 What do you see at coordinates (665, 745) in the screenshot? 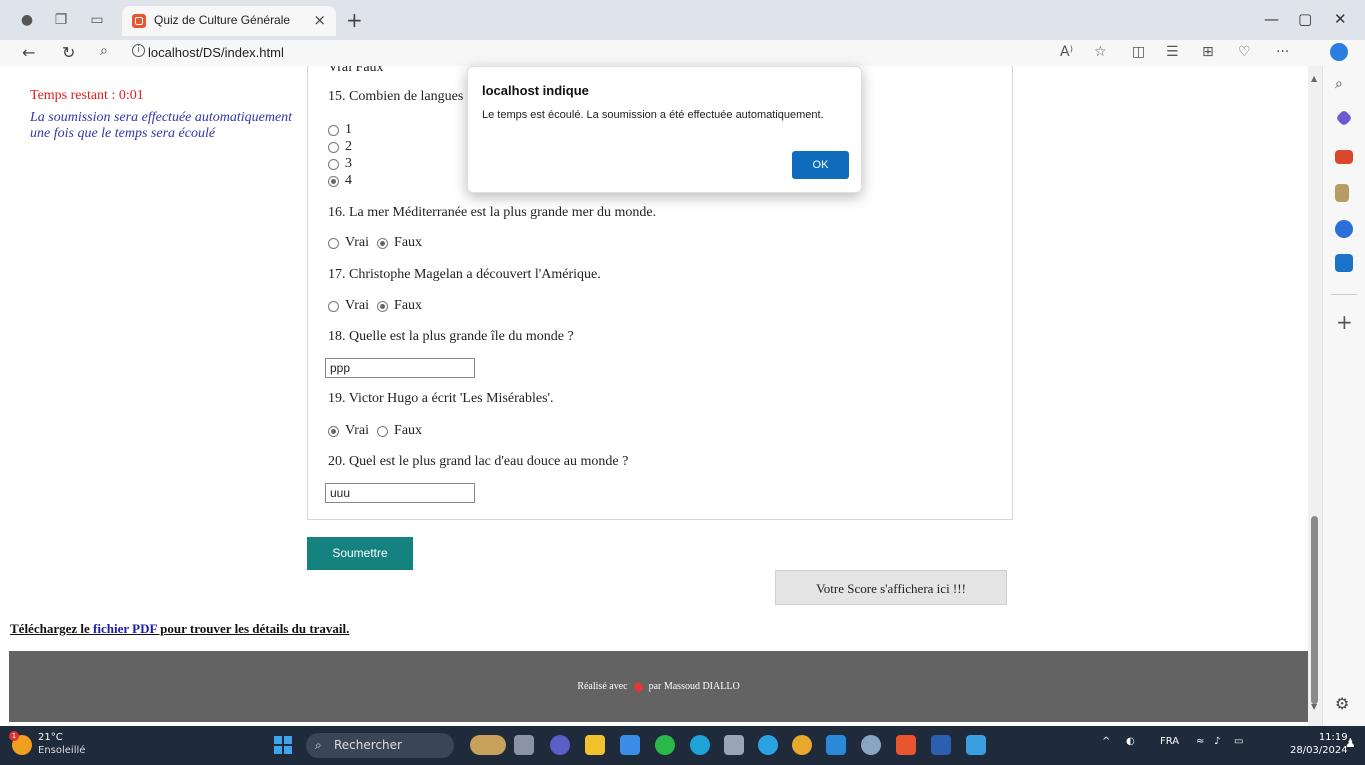
I see `whatsapp-icon` at bounding box center [665, 745].